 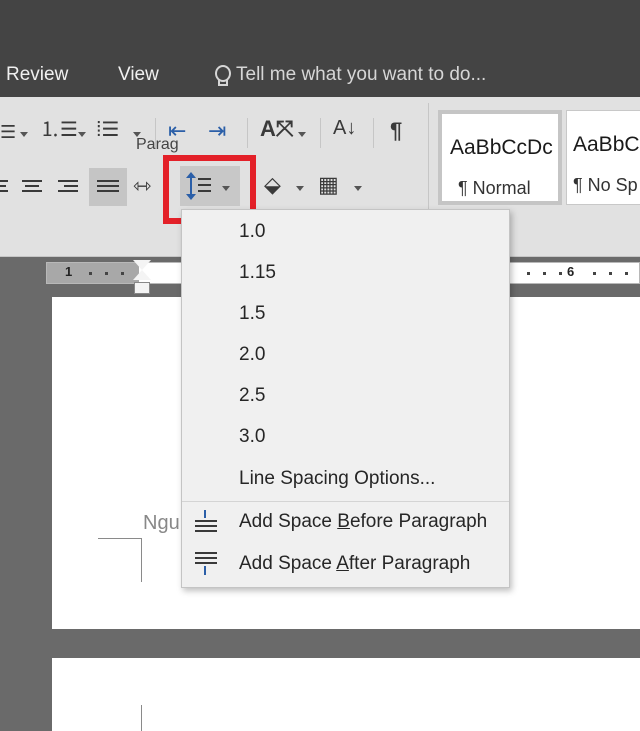 What do you see at coordinates (24, 134) in the screenshot?
I see `bullets-dropdown-icon` at bounding box center [24, 134].